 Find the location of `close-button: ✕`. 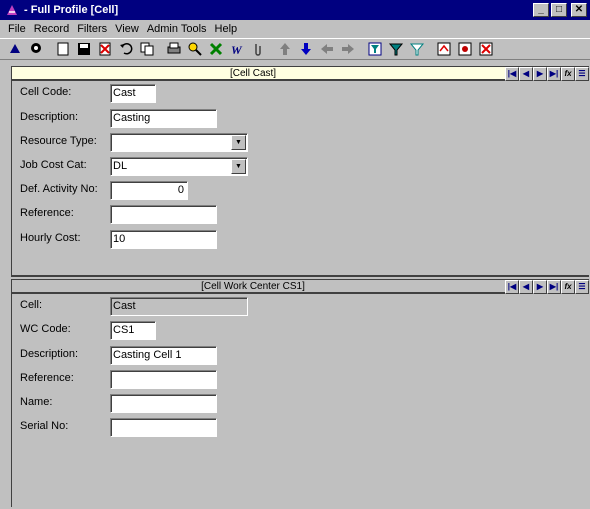

close-button: ✕ is located at coordinates (579, 10).